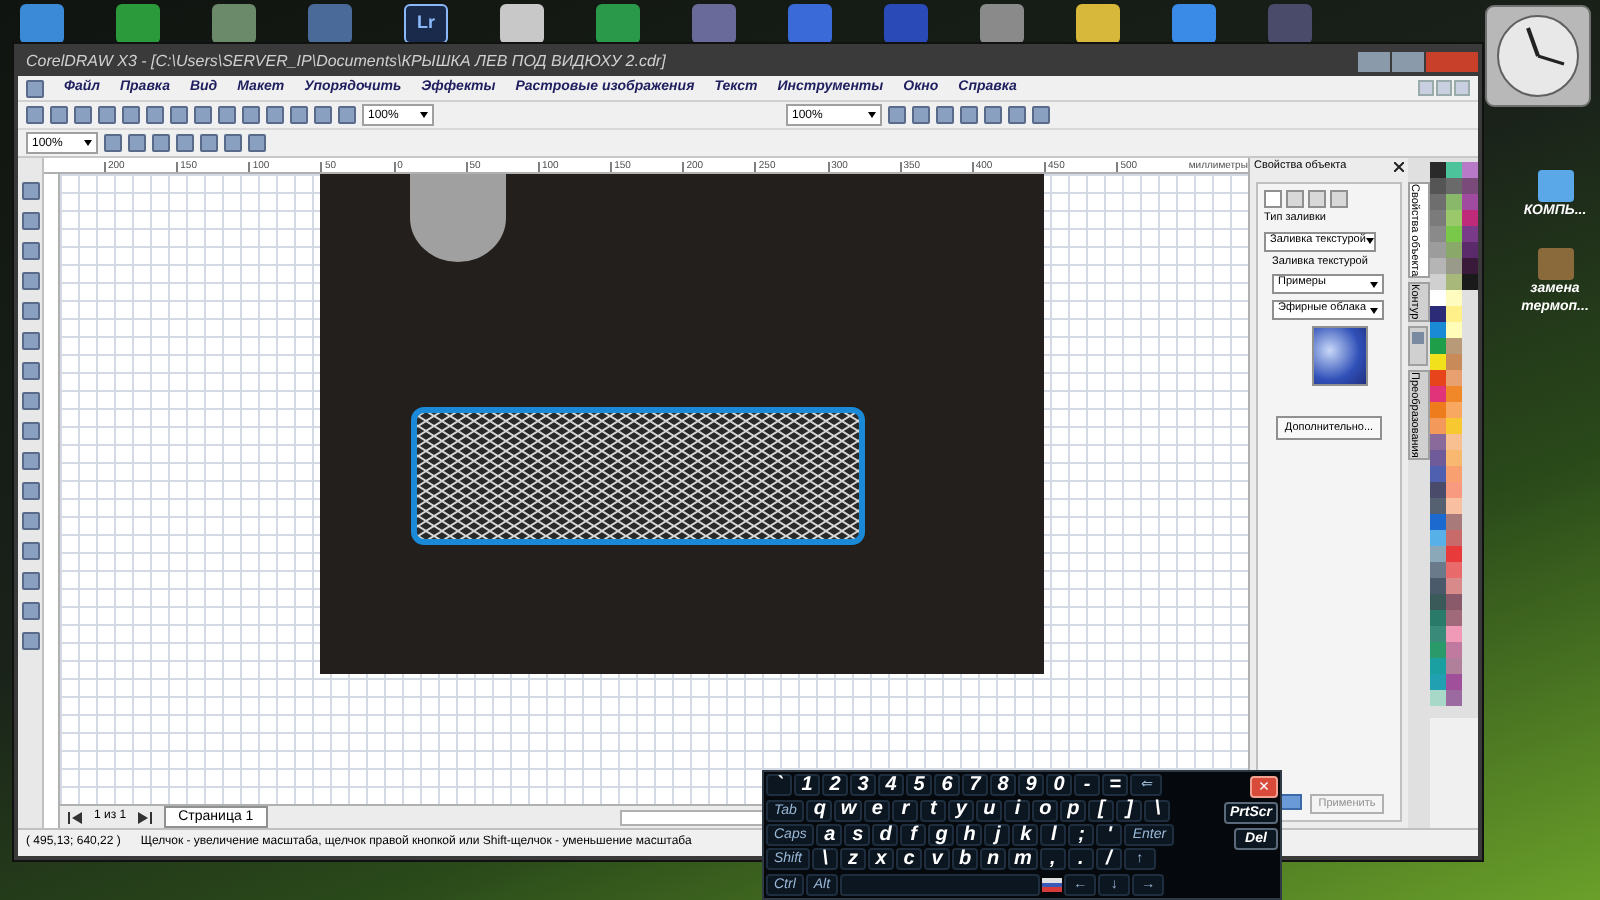 The width and height of the screenshot is (1600, 900). I want to click on keyboard-key: 5, so click(919, 785).